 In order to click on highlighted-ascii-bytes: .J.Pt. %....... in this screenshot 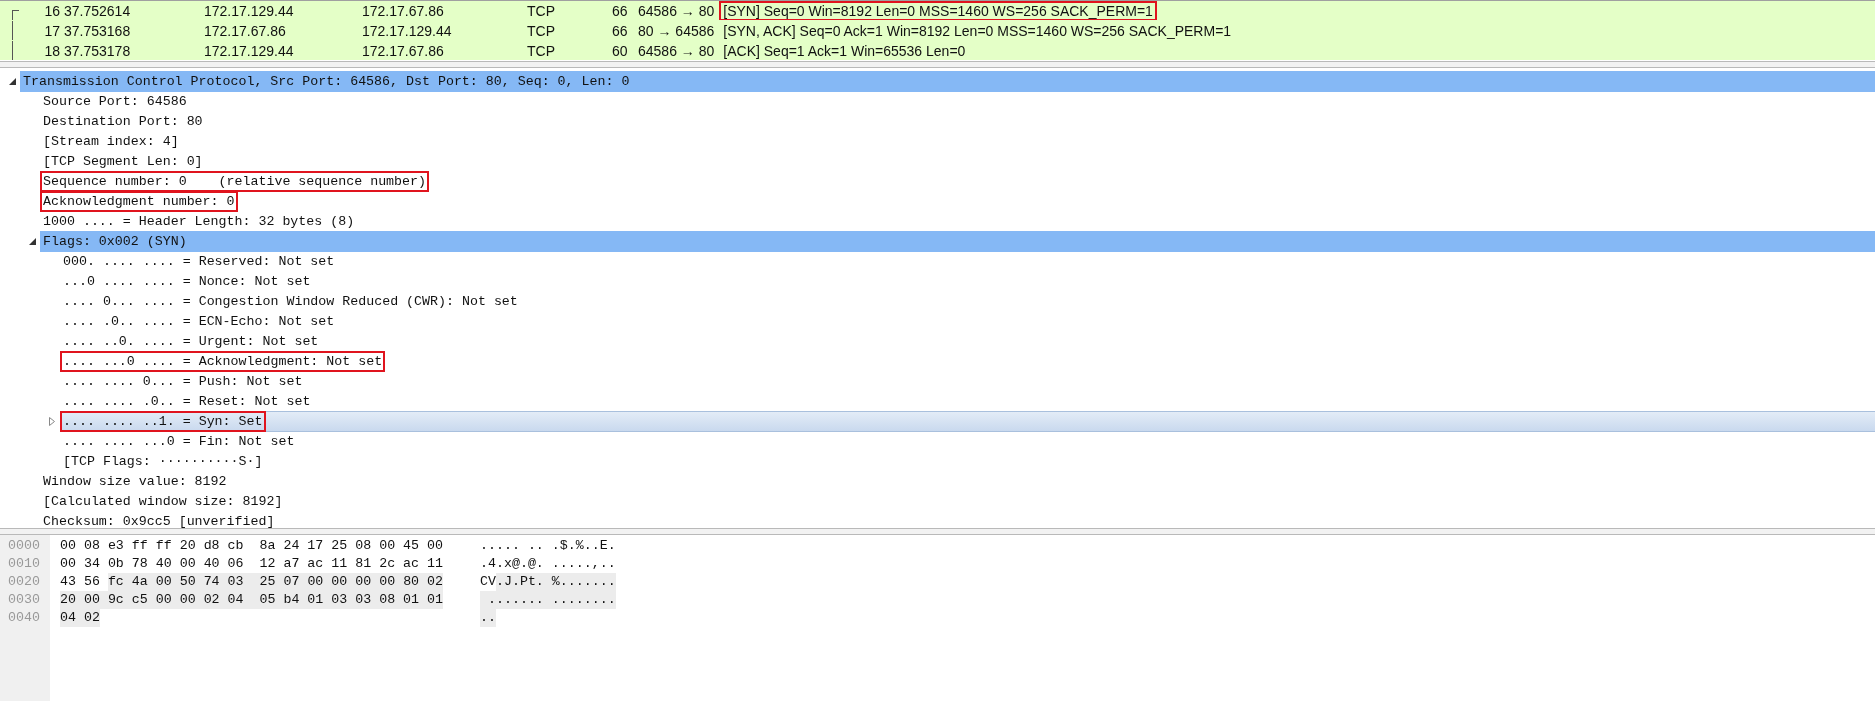, I will do `click(555, 582)`.